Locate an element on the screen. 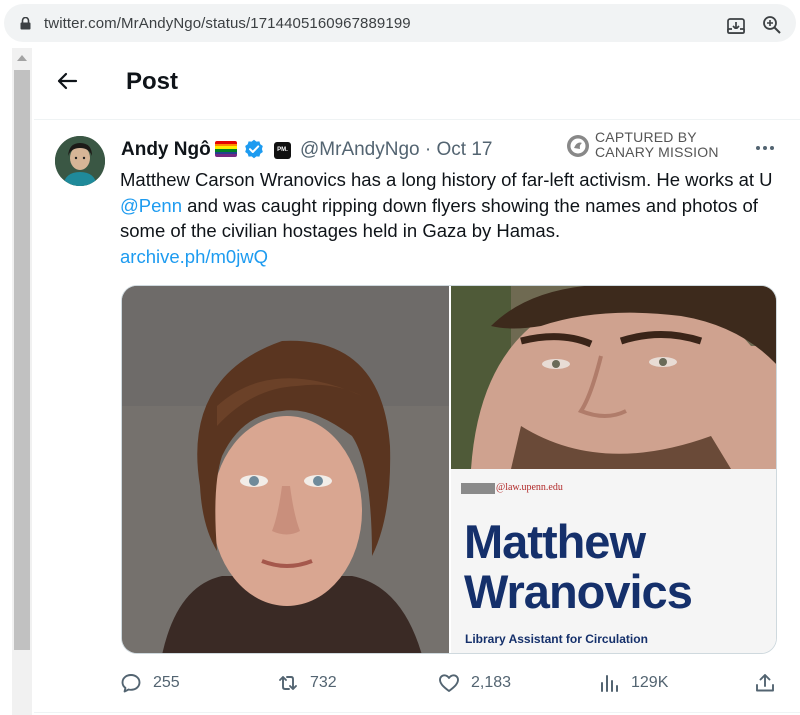 The image size is (800, 715). page-title: Post is located at coordinates (152, 81).